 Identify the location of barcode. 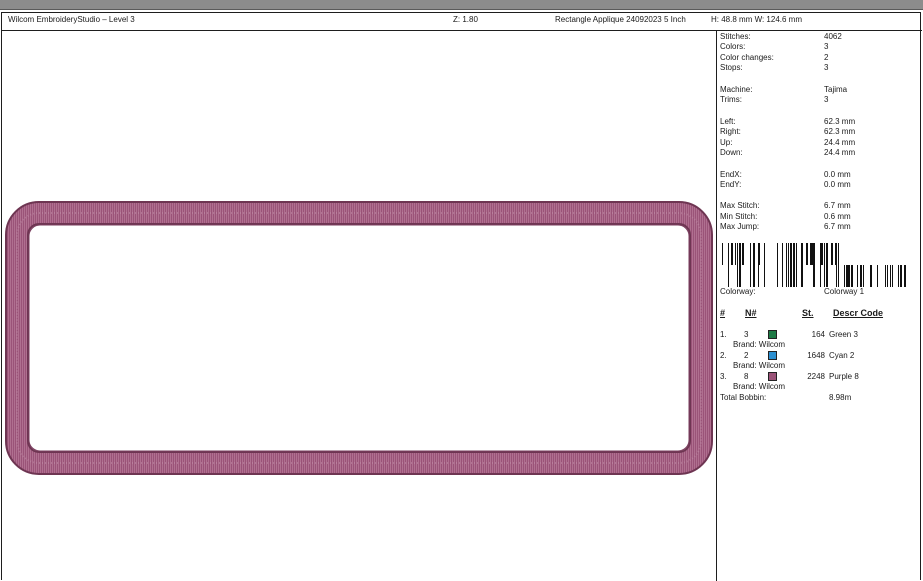
(814, 265).